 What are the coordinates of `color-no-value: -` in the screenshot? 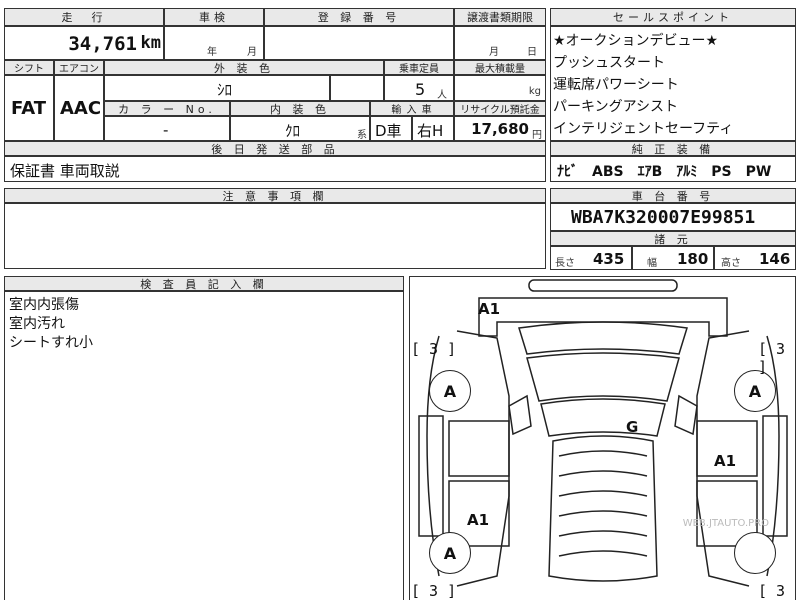 It's located at (166, 130).